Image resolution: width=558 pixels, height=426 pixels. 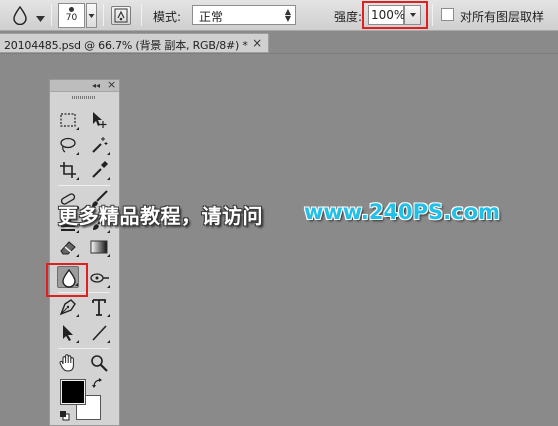 What do you see at coordinates (97, 383) in the screenshot?
I see `swap-colors-icon` at bounding box center [97, 383].